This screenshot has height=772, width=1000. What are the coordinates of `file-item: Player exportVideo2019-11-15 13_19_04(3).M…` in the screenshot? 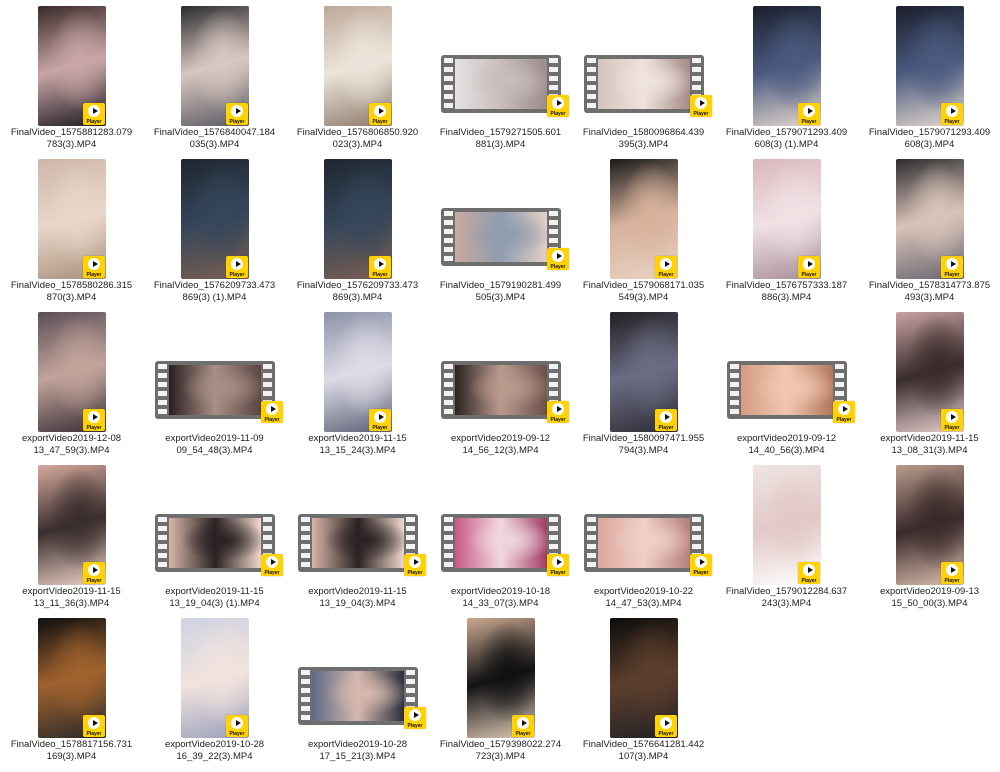 It's located at (357, 535).